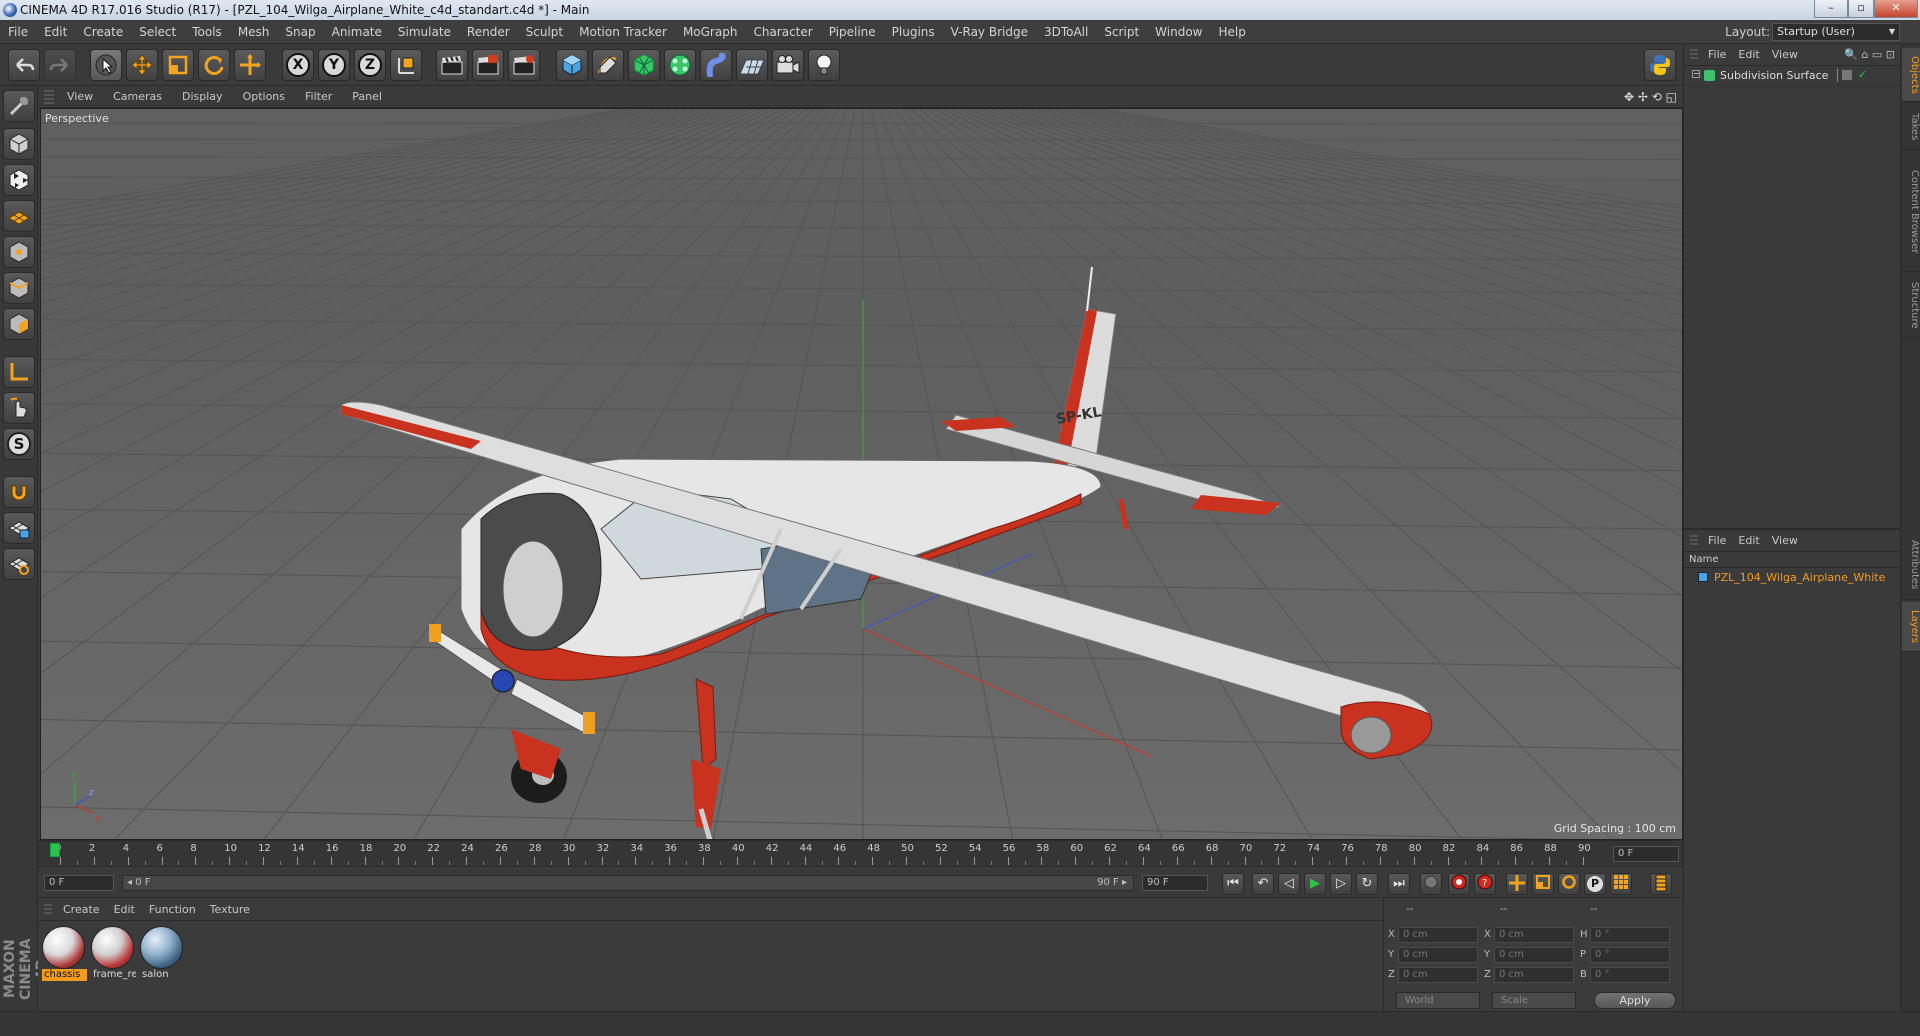  What do you see at coordinates (19, 324) in the screenshot?
I see `polygons-mode-button` at bounding box center [19, 324].